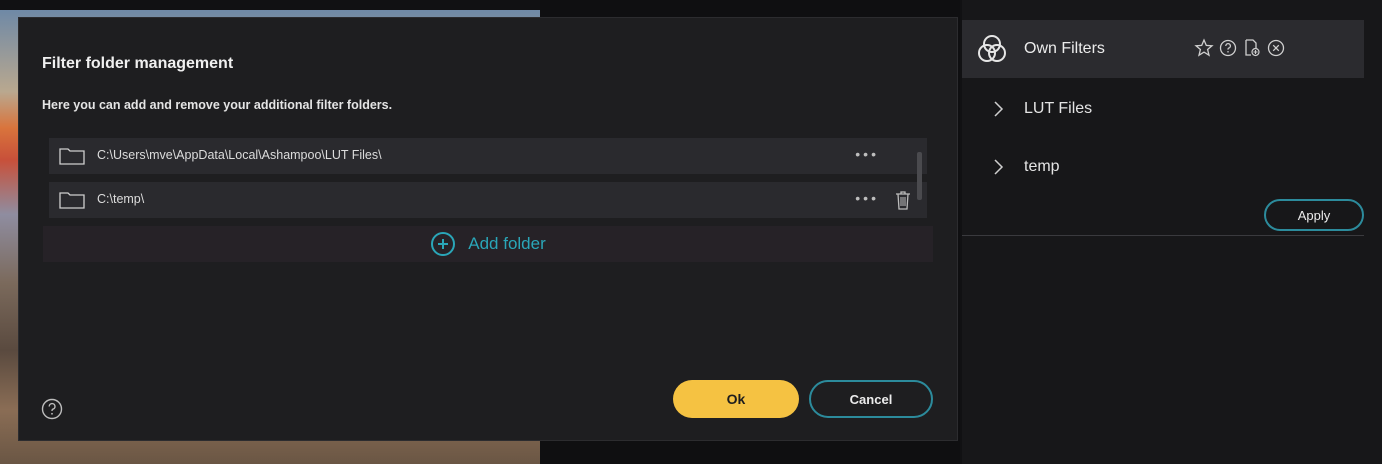 This screenshot has height=464, width=1382. Describe the element at coordinates (736, 399) in the screenshot. I see `ok-button: Ok` at that location.